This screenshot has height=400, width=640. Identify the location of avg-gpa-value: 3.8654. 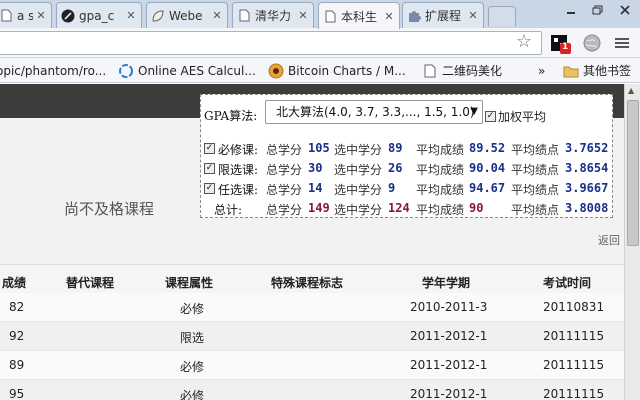
(587, 168).